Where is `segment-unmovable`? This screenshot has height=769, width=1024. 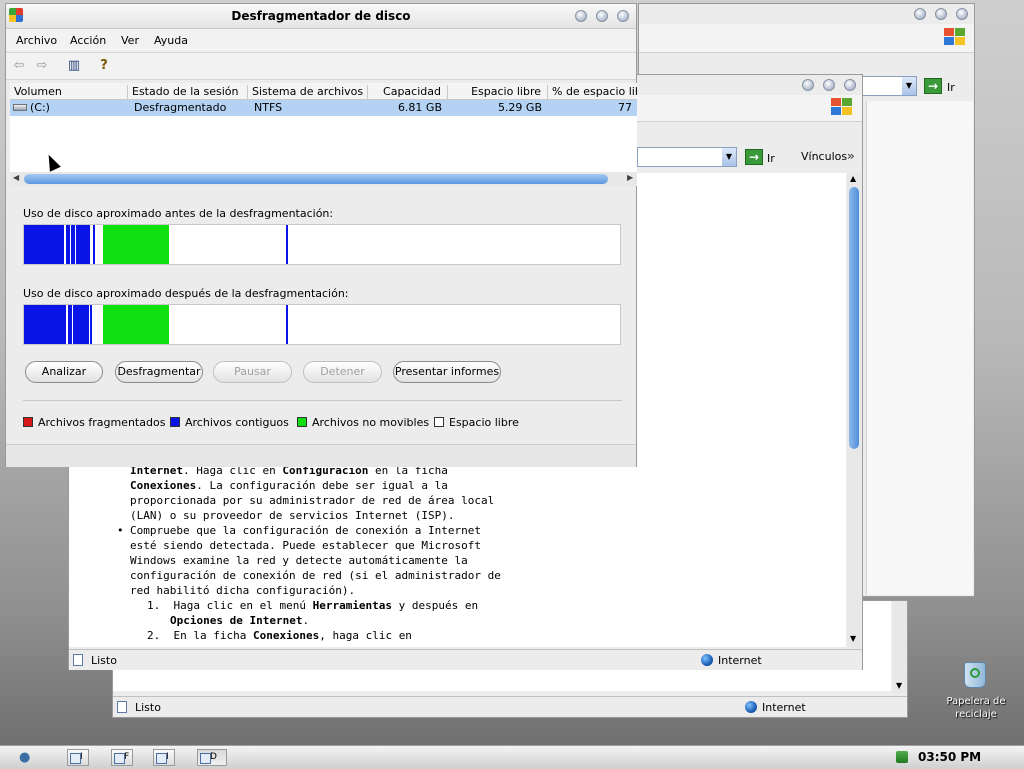
segment-unmovable is located at coordinates (136, 244).